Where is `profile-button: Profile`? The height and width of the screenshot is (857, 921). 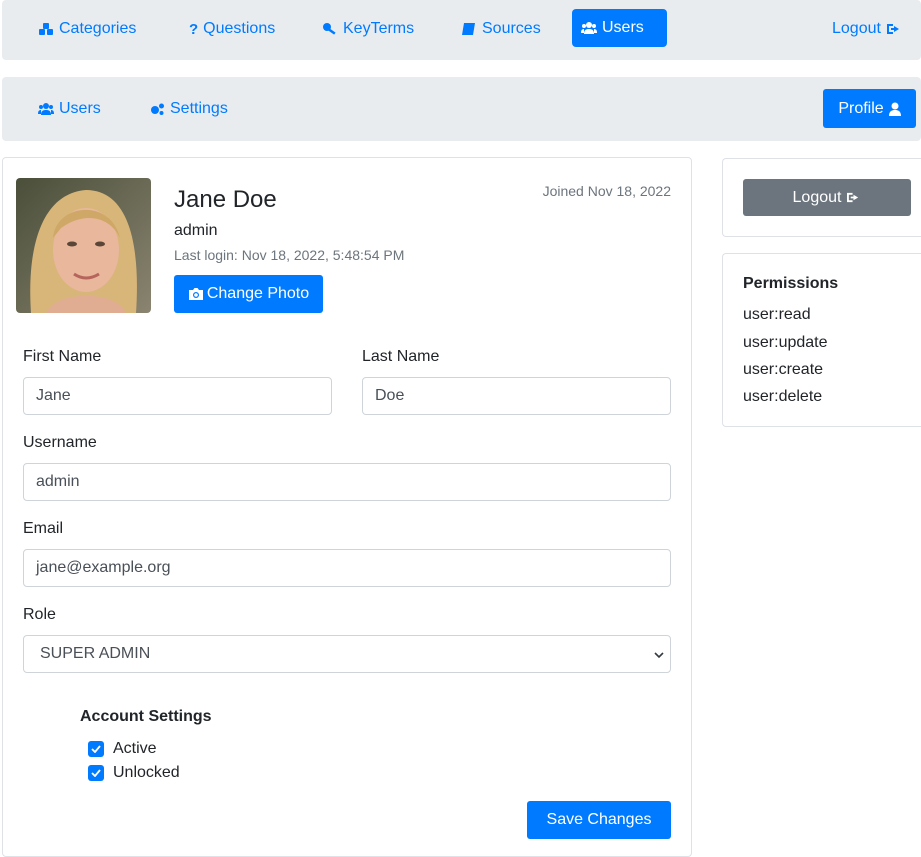 profile-button: Profile is located at coordinates (869, 108).